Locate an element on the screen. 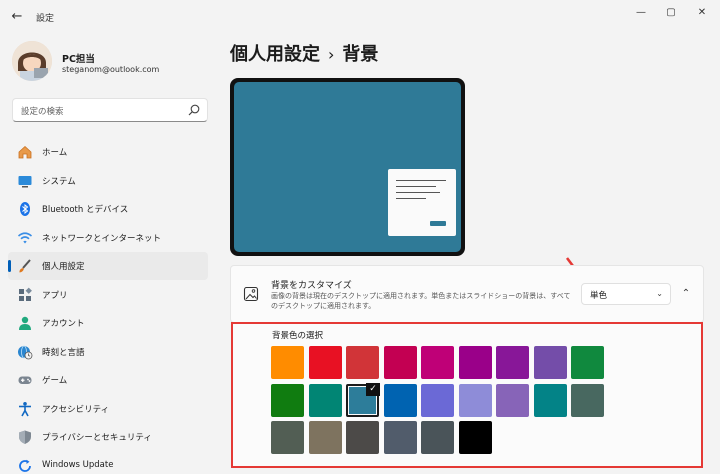 This screenshot has width=720, height=474. app-title: 設定 is located at coordinates (45, 19).